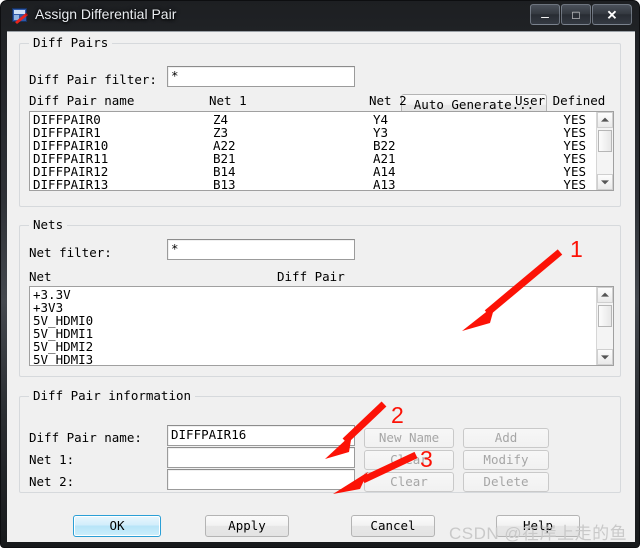  Describe the element at coordinates (40, 276) in the screenshot. I see `column-header-net: Net` at that location.